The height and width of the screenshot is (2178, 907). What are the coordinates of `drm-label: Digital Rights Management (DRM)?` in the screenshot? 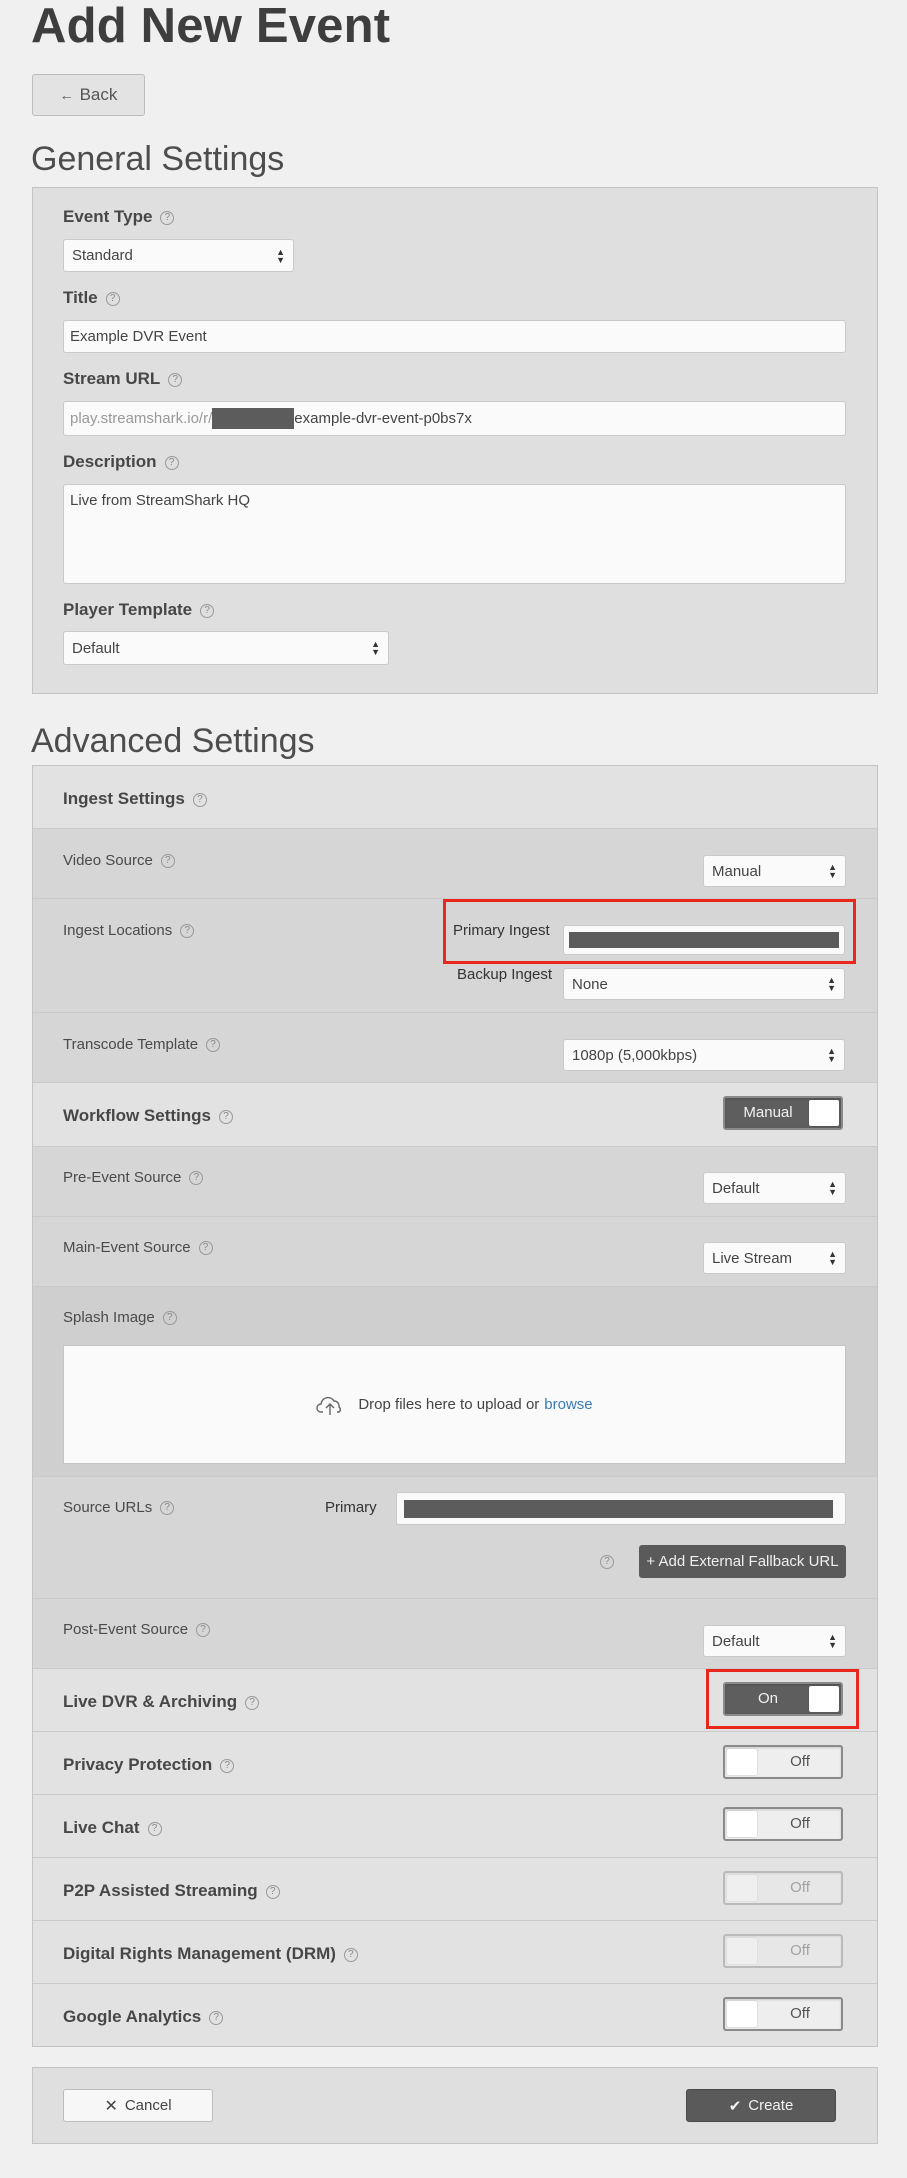 It's located at (210, 1954).